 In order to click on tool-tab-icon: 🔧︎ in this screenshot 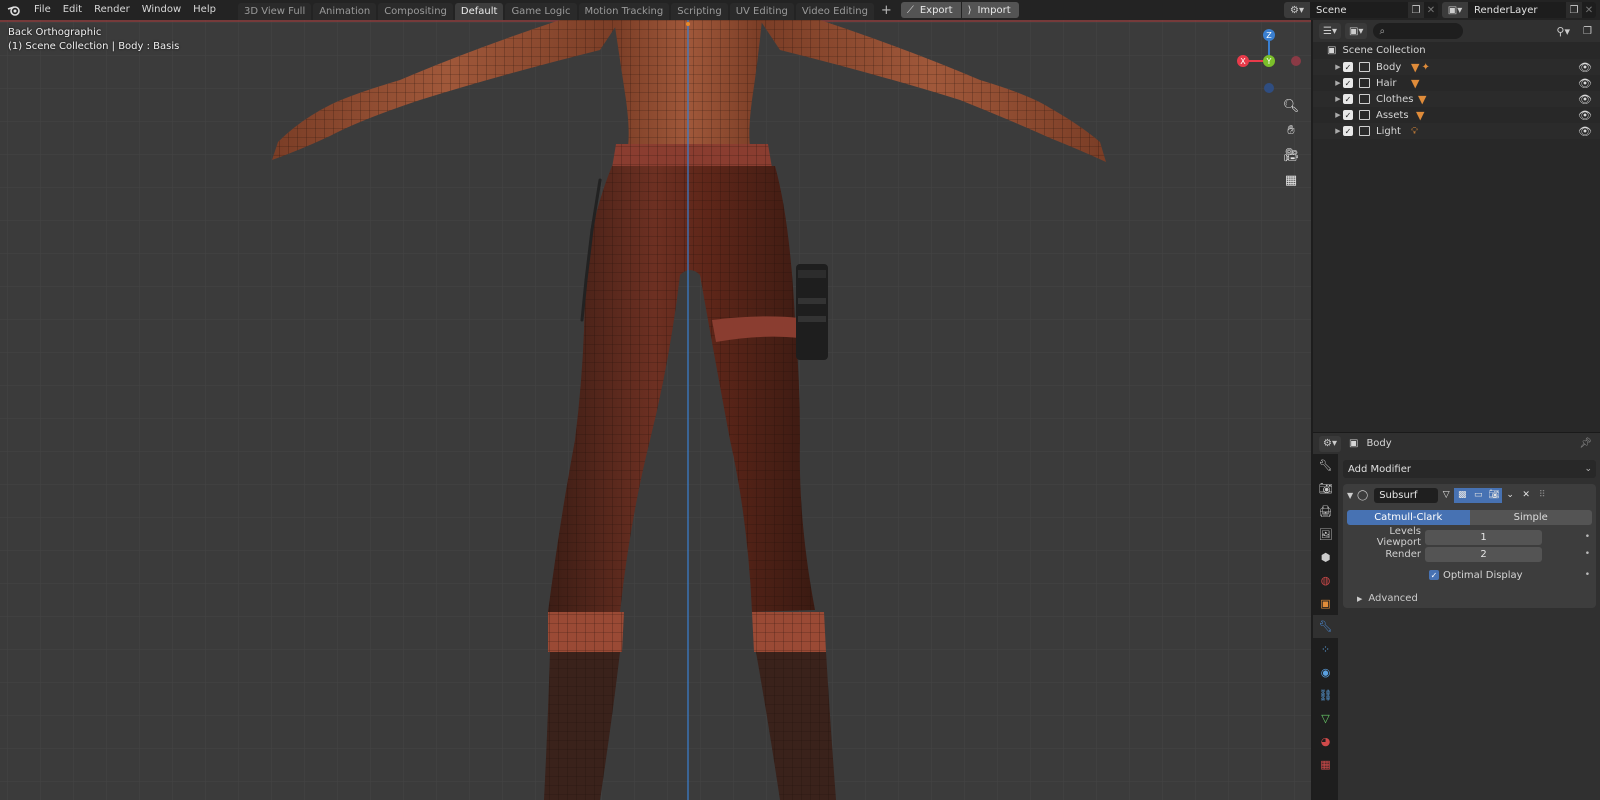, I will do `click(1325, 465)`.